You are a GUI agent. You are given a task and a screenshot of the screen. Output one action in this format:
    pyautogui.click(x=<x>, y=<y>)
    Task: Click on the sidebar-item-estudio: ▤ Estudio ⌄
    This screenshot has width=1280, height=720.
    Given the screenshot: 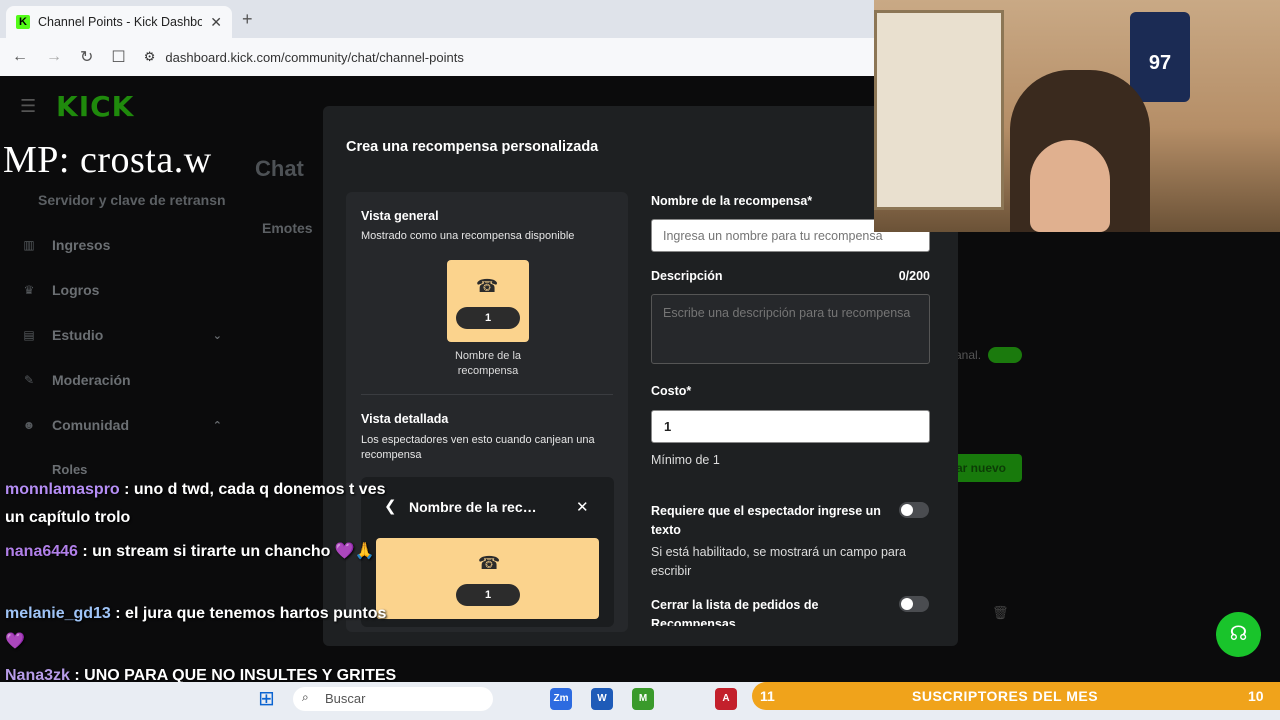 What is the action you would take?
    pyautogui.click(x=122, y=335)
    